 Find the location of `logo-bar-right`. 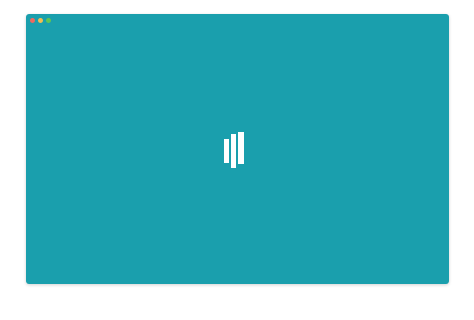

logo-bar-right is located at coordinates (241, 148).